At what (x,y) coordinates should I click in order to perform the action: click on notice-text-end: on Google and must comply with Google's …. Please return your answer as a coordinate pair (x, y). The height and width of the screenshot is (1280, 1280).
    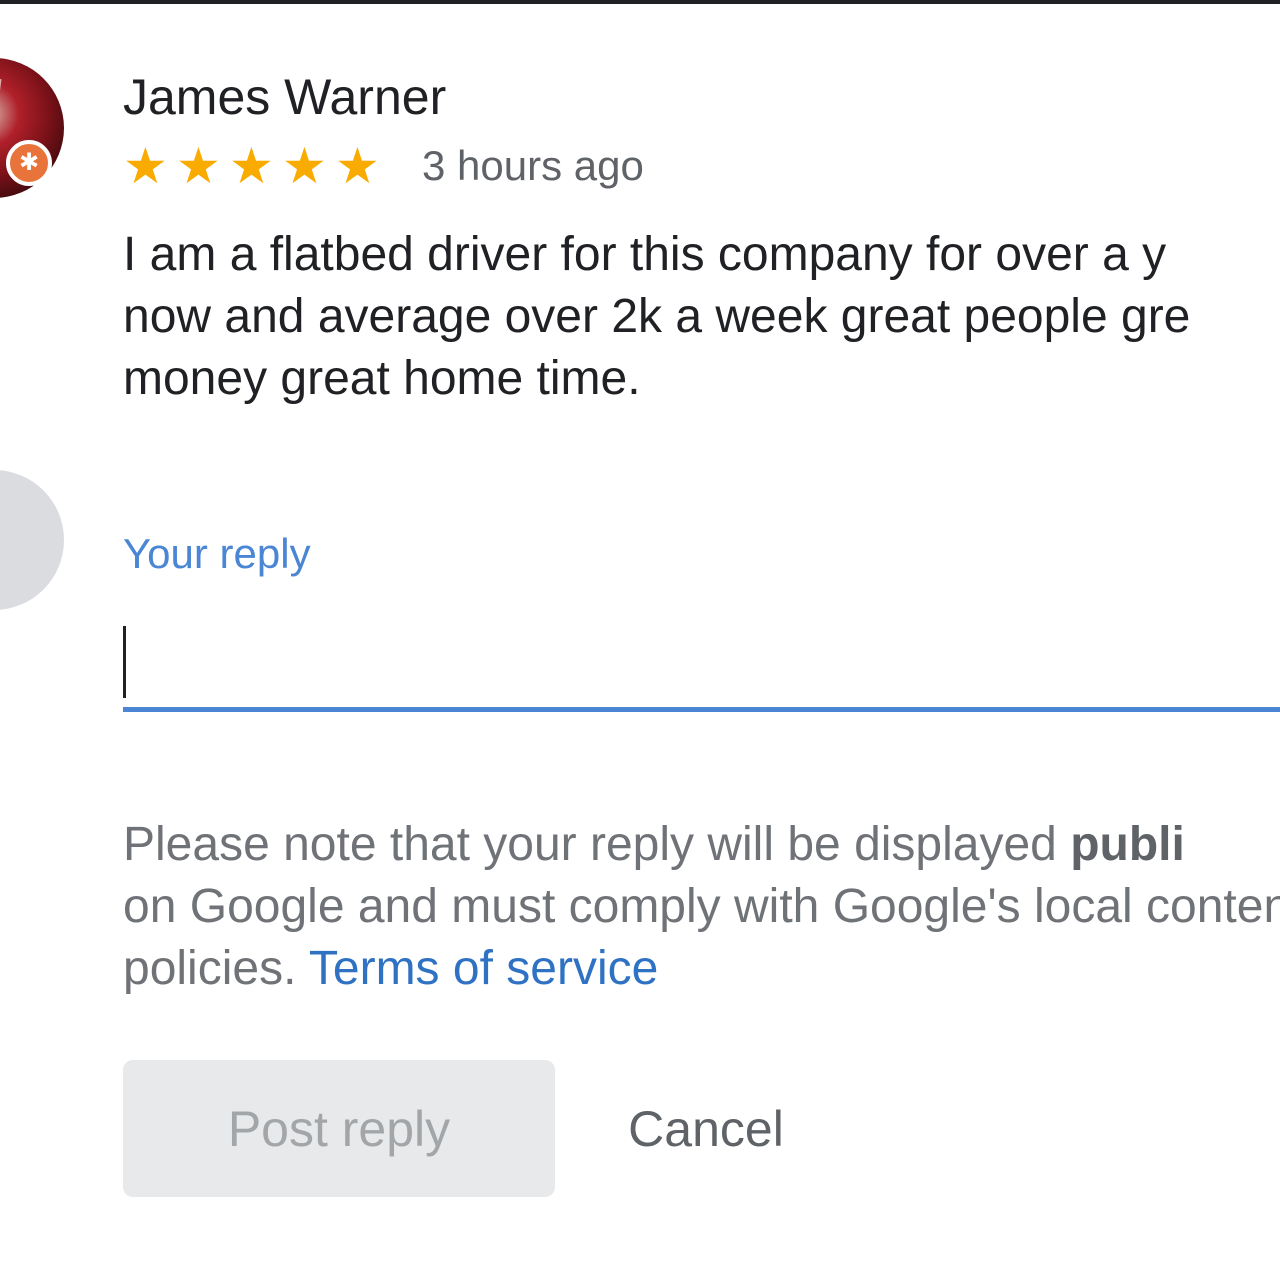
    Looking at the image, I should click on (701, 937).